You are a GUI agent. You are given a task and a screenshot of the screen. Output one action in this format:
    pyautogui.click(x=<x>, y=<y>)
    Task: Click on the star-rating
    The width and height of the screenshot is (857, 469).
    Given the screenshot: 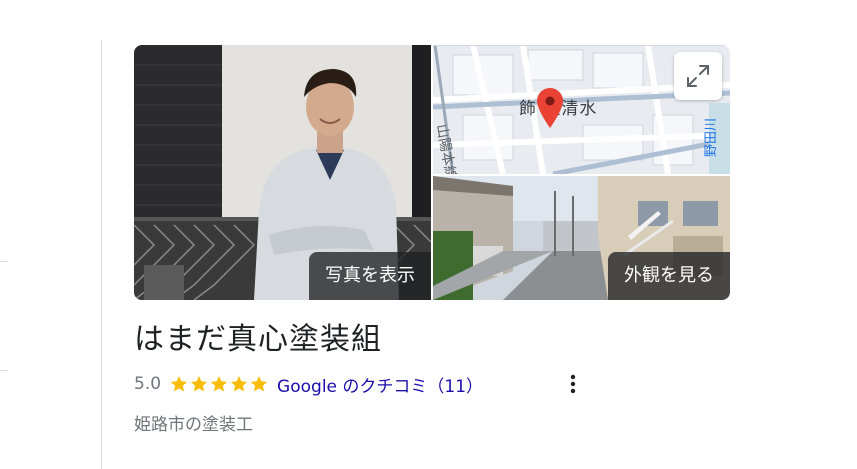 What is the action you would take?
    pyautogui.click(x=219, y=384)
    